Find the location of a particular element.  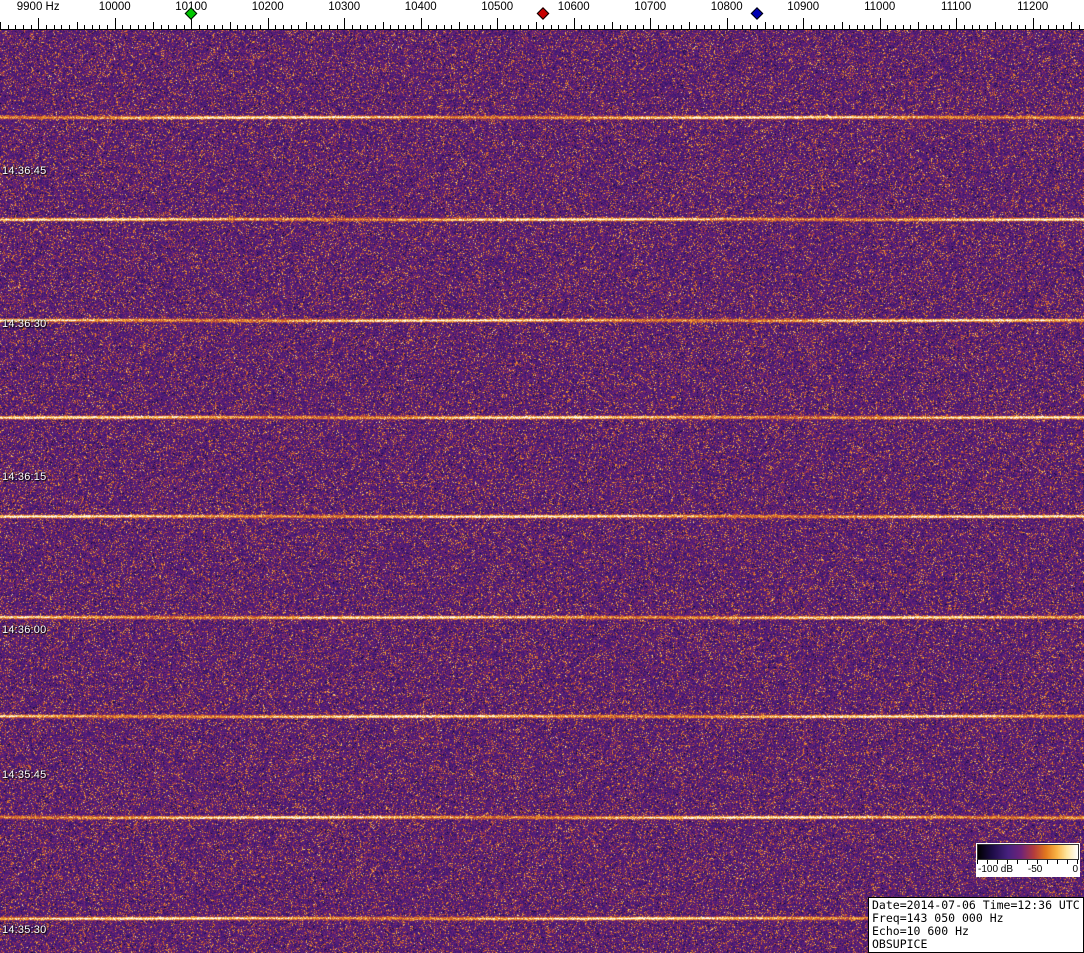

frequency-tick-label: 10800 is located at coordinates (726, 7).